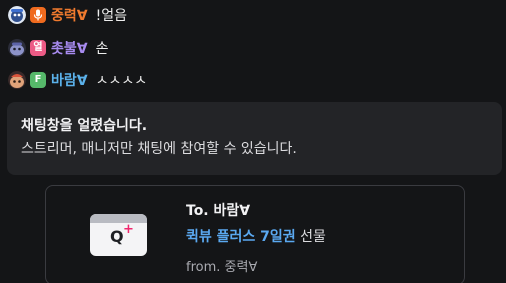 Image resolution: width=506 pixels, height=283 pixels. What do you see at coordinates (241, 237) in the screenshot?
I see `gift-item-name: 퀵뷰 플러스 7일권` at bounding box center [241, 237].